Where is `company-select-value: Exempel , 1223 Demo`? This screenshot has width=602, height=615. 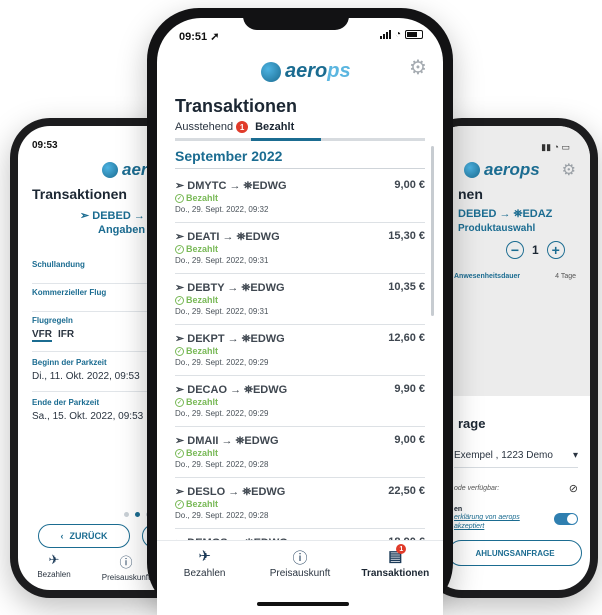
company-select-value: Exempel , 1223 Demo is located at coordinates (503, 455).